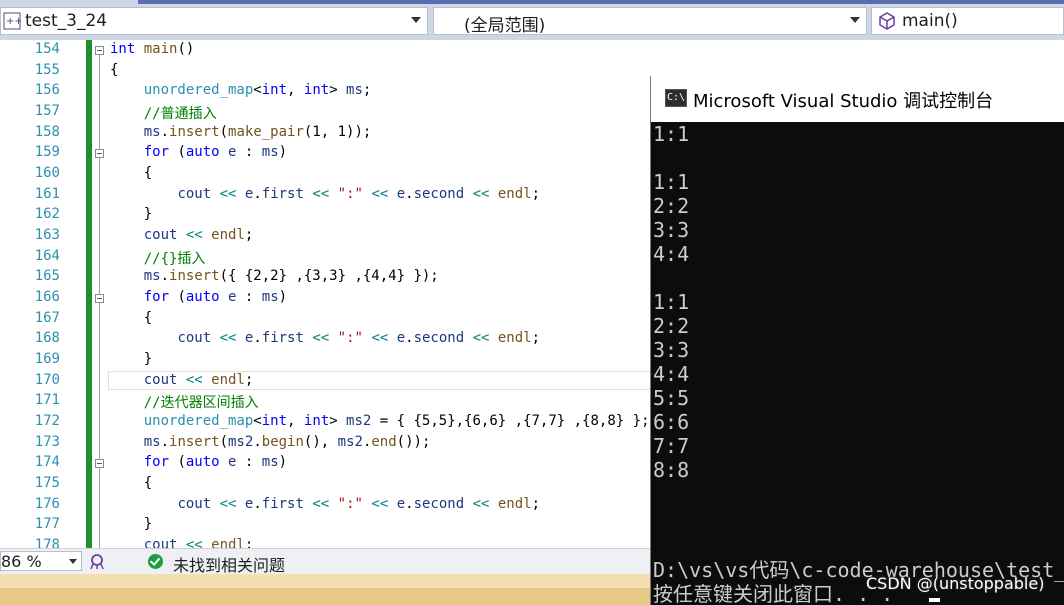  Describe the element at coordinates (930, 21) in the screenshot. I see `member-name: main()` at that location.